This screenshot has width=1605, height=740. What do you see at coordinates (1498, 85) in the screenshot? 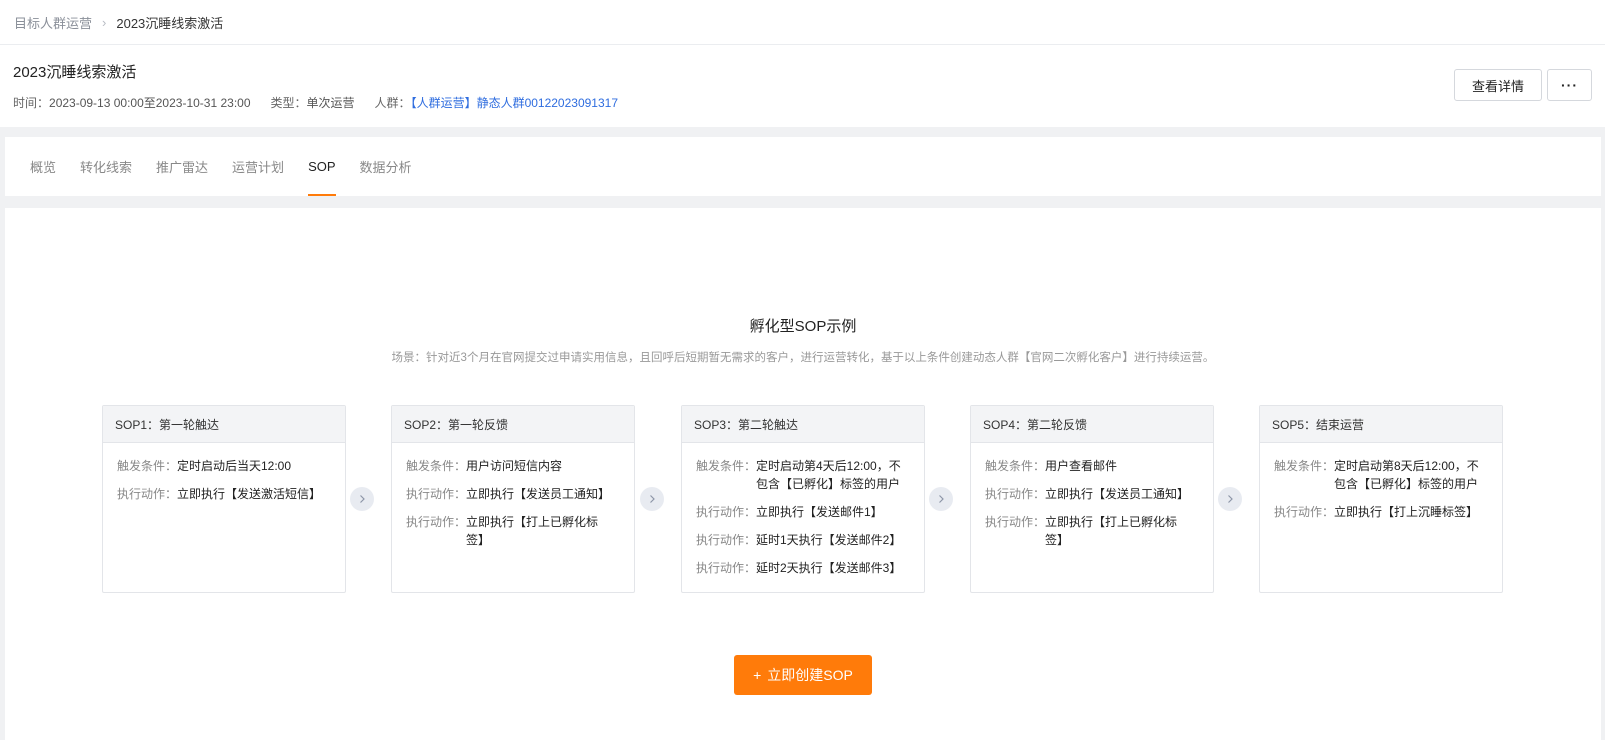
I see `view-details-button: 查看详情` at bounding box center [1498, 85].